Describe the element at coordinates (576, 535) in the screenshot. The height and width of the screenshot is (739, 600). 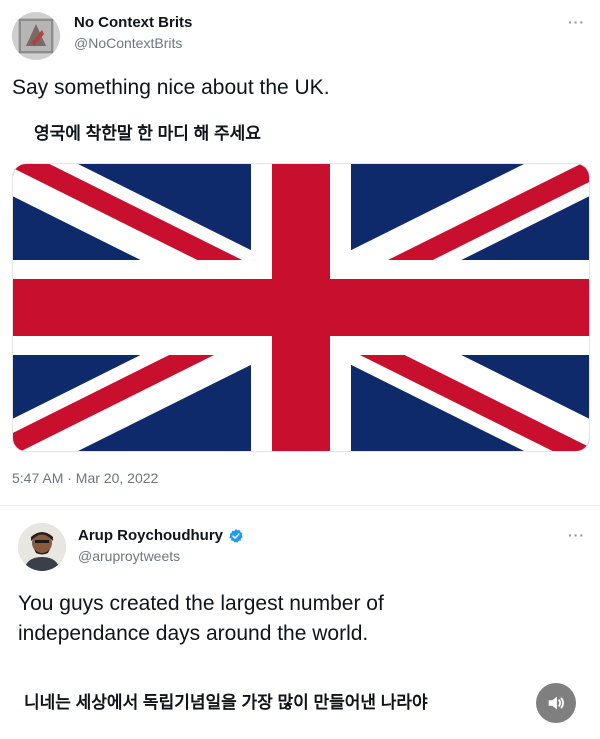
I see `more-options-icon: ···` at that location.